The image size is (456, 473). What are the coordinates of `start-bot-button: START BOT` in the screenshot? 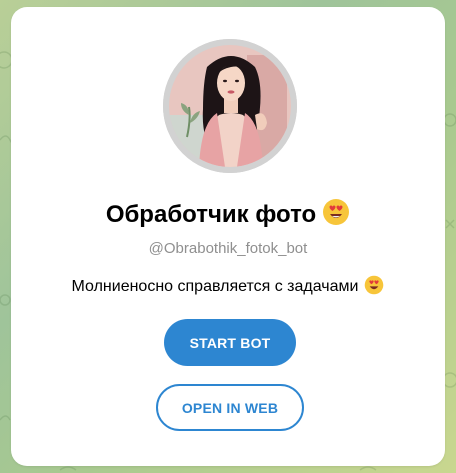 It's located at (230, 342).